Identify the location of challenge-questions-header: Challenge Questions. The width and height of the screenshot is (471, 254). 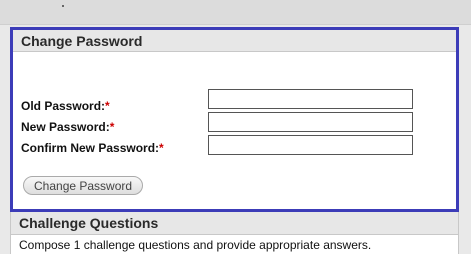
(234, 223).